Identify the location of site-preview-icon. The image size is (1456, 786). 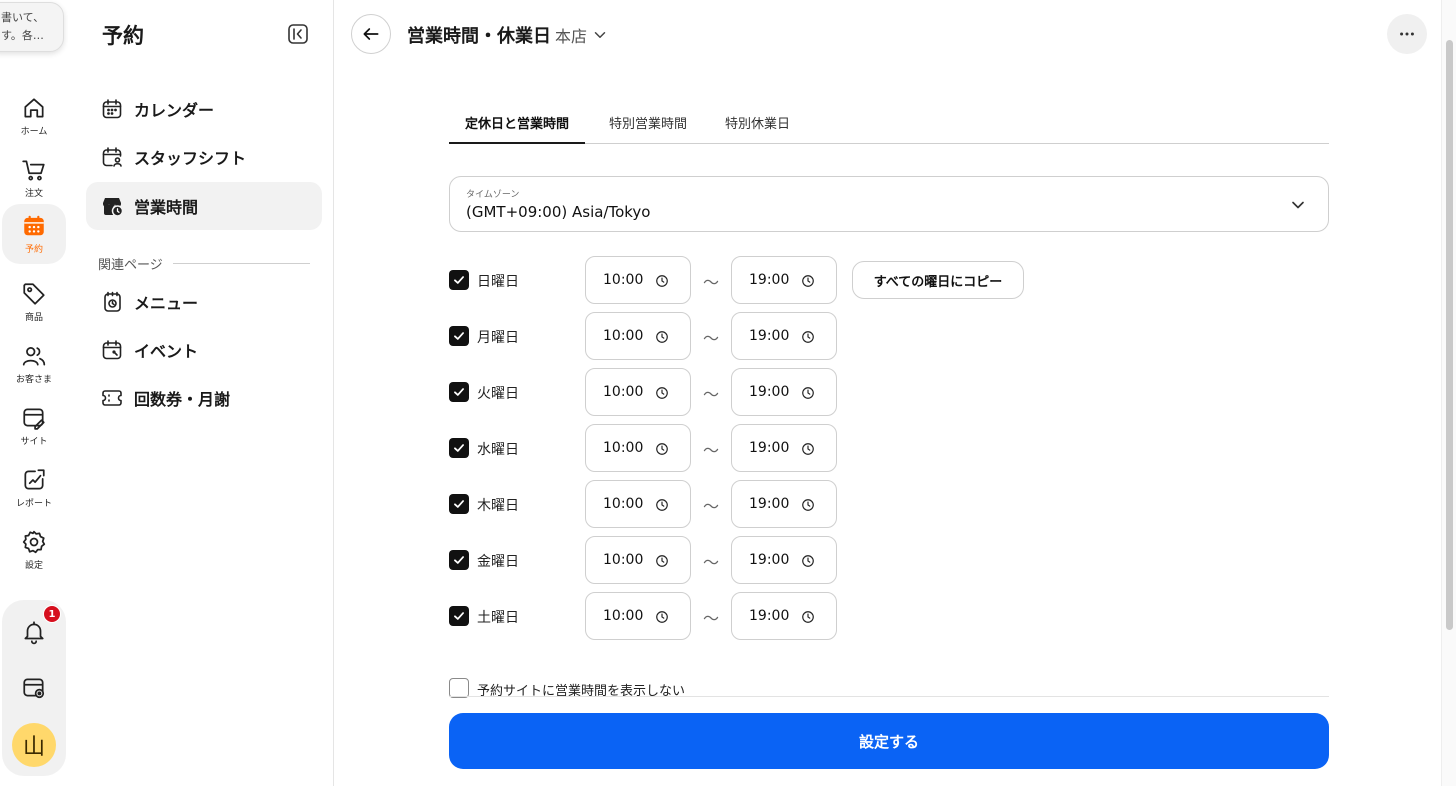
(34, 688).